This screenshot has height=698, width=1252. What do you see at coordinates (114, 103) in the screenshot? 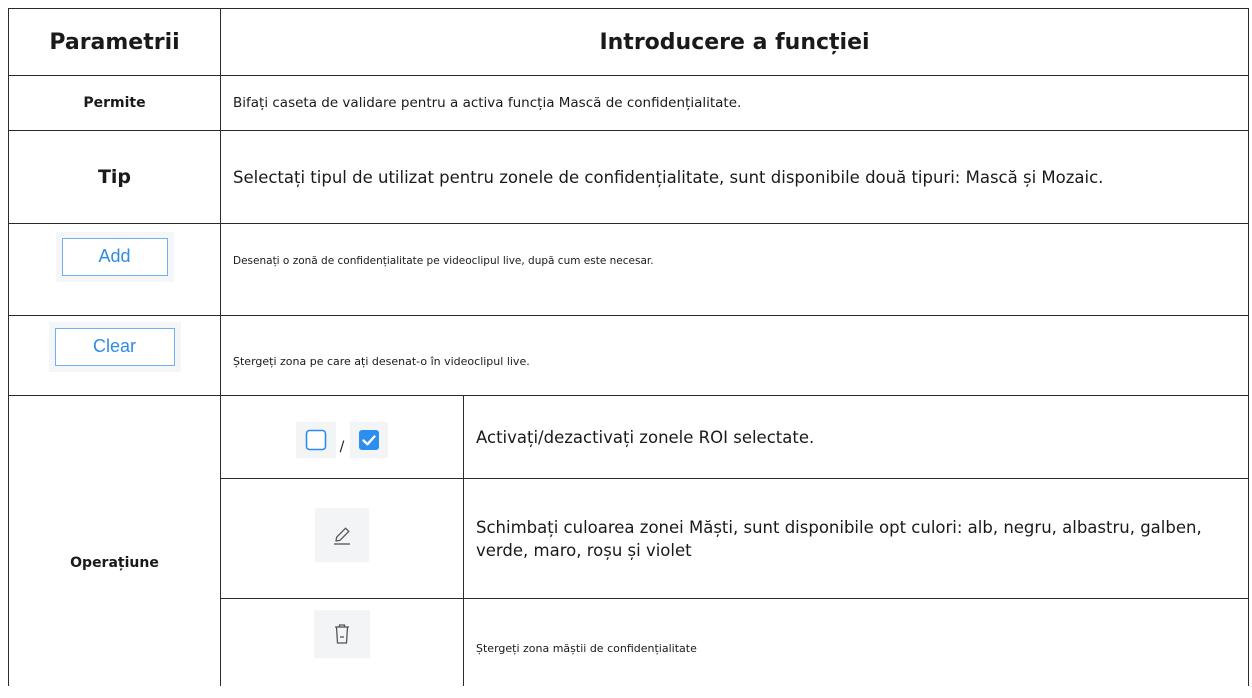
I see `param-enable: Permite` at bounding box center [114, 103].